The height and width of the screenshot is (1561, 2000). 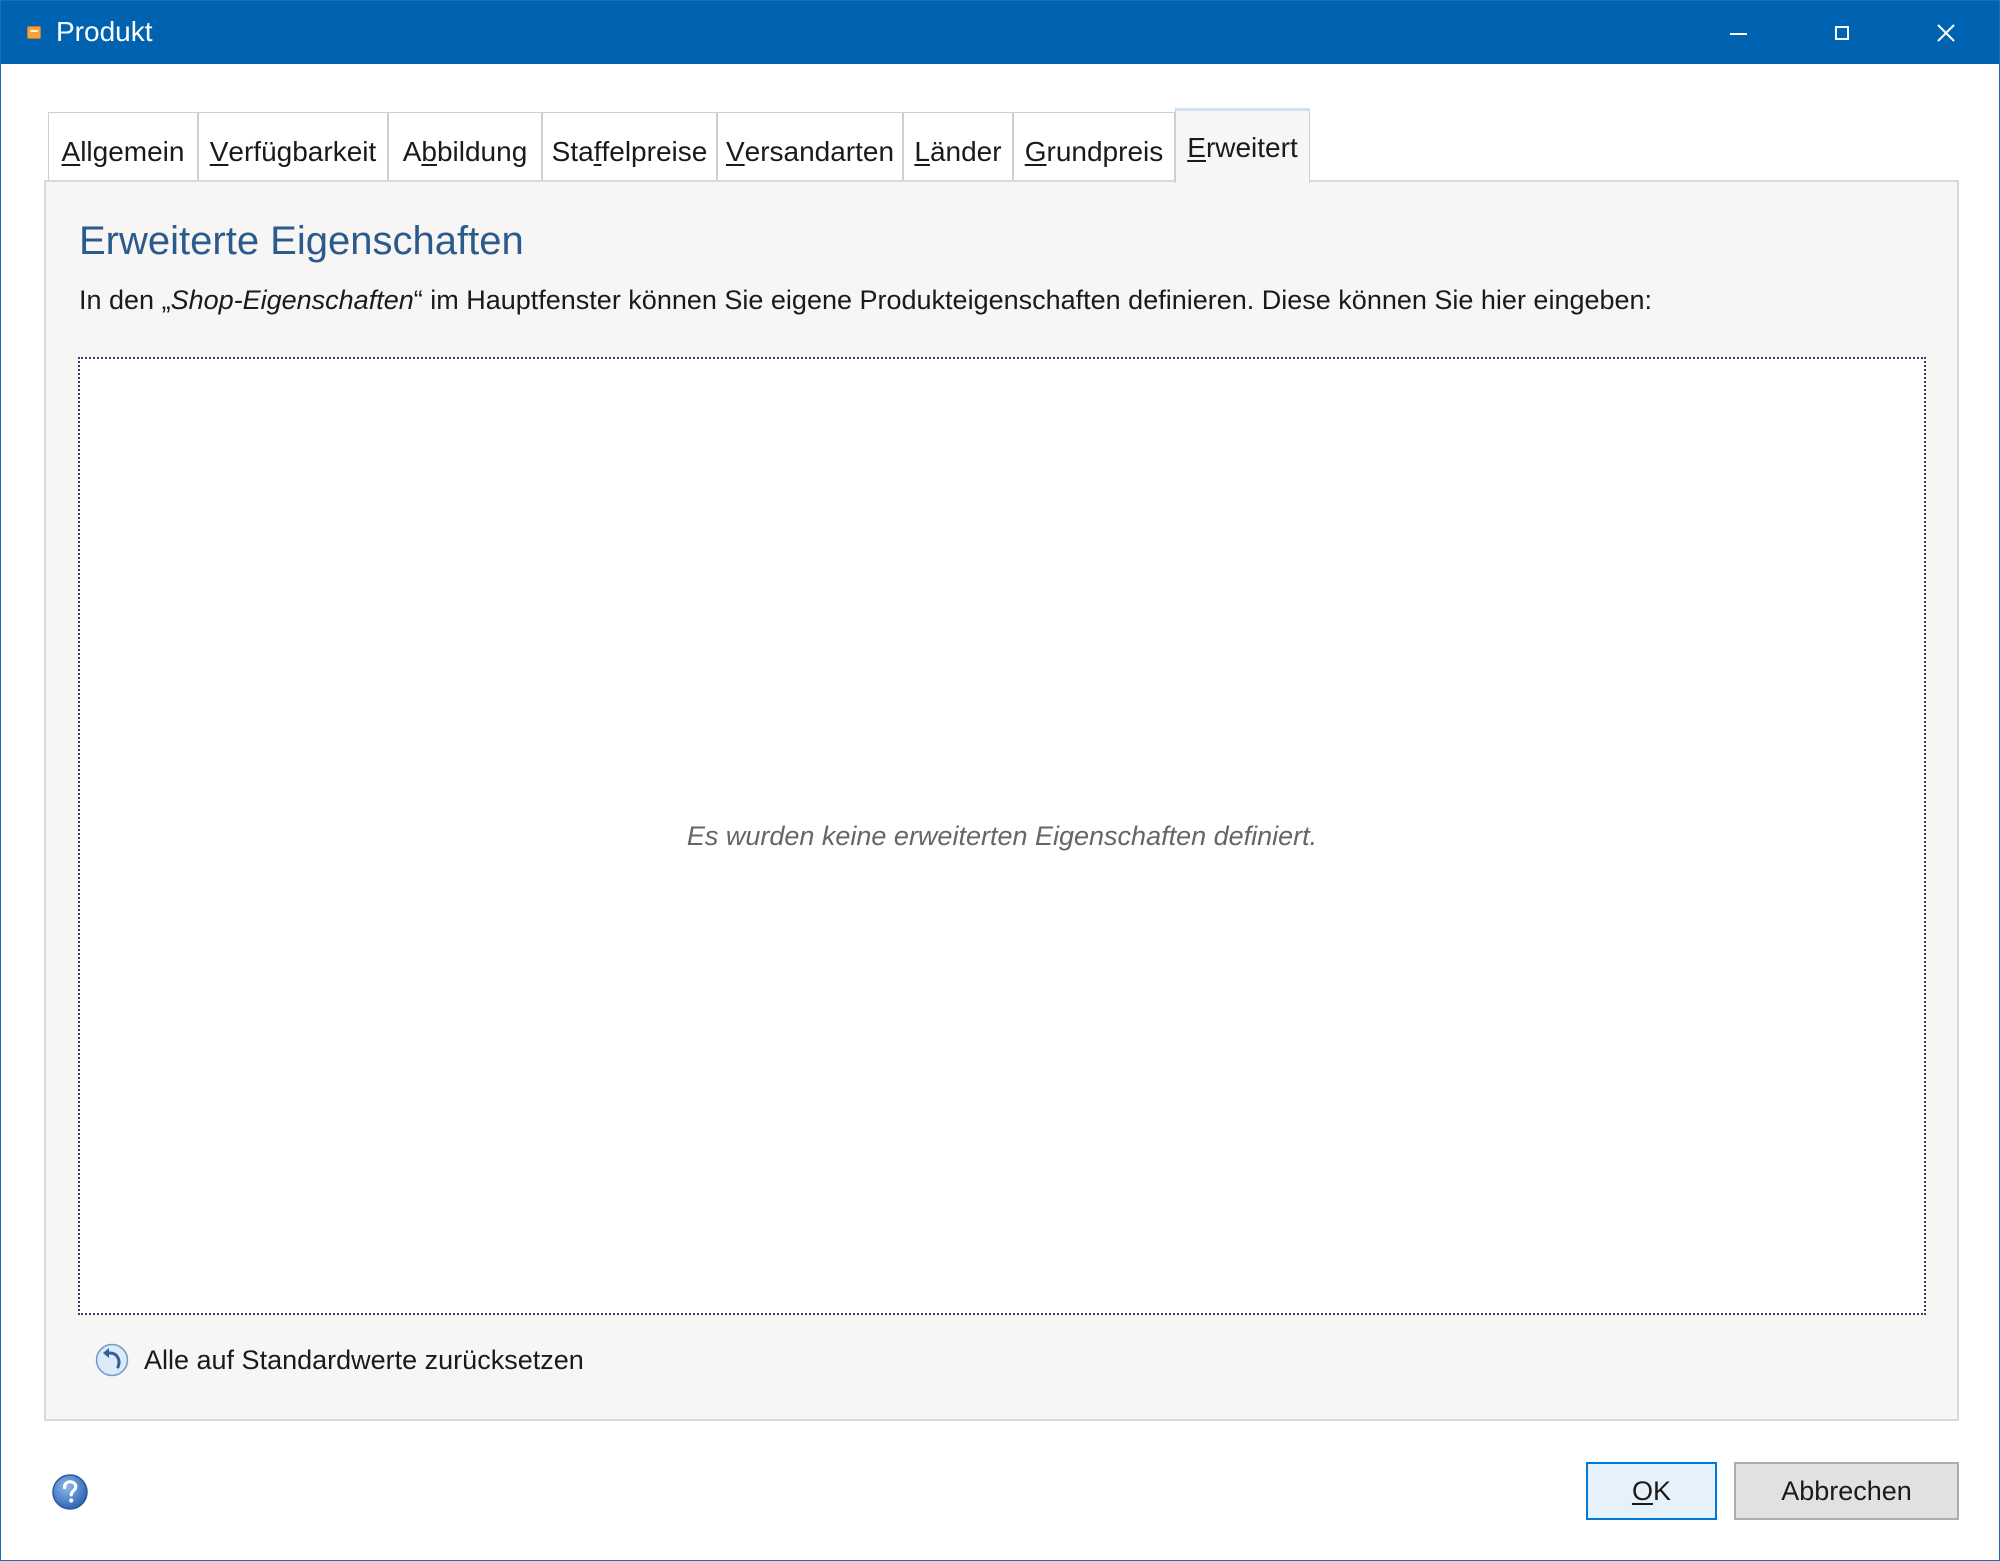 What do you see at coordinates (1846, 1491) in the screenshot?
I see `cancel-button: Abbrechen` at bounding box center [1846, 1491].